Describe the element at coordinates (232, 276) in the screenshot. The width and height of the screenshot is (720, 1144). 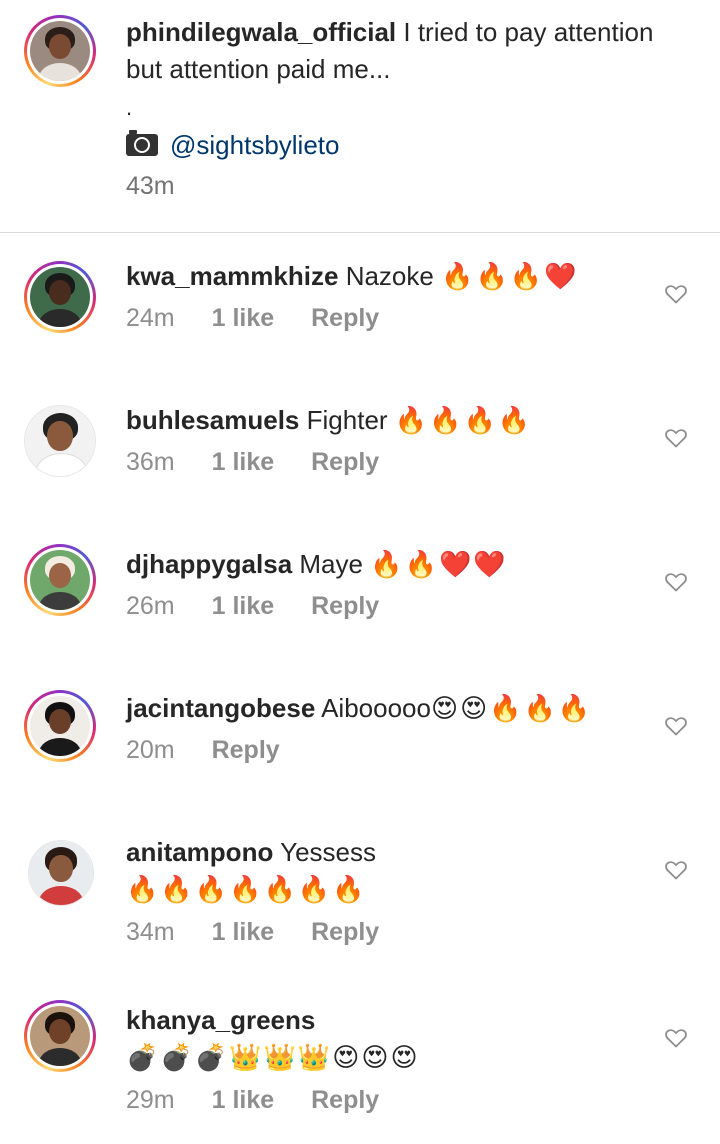
I see `comment-username: kwa_mammkhize` at that location.